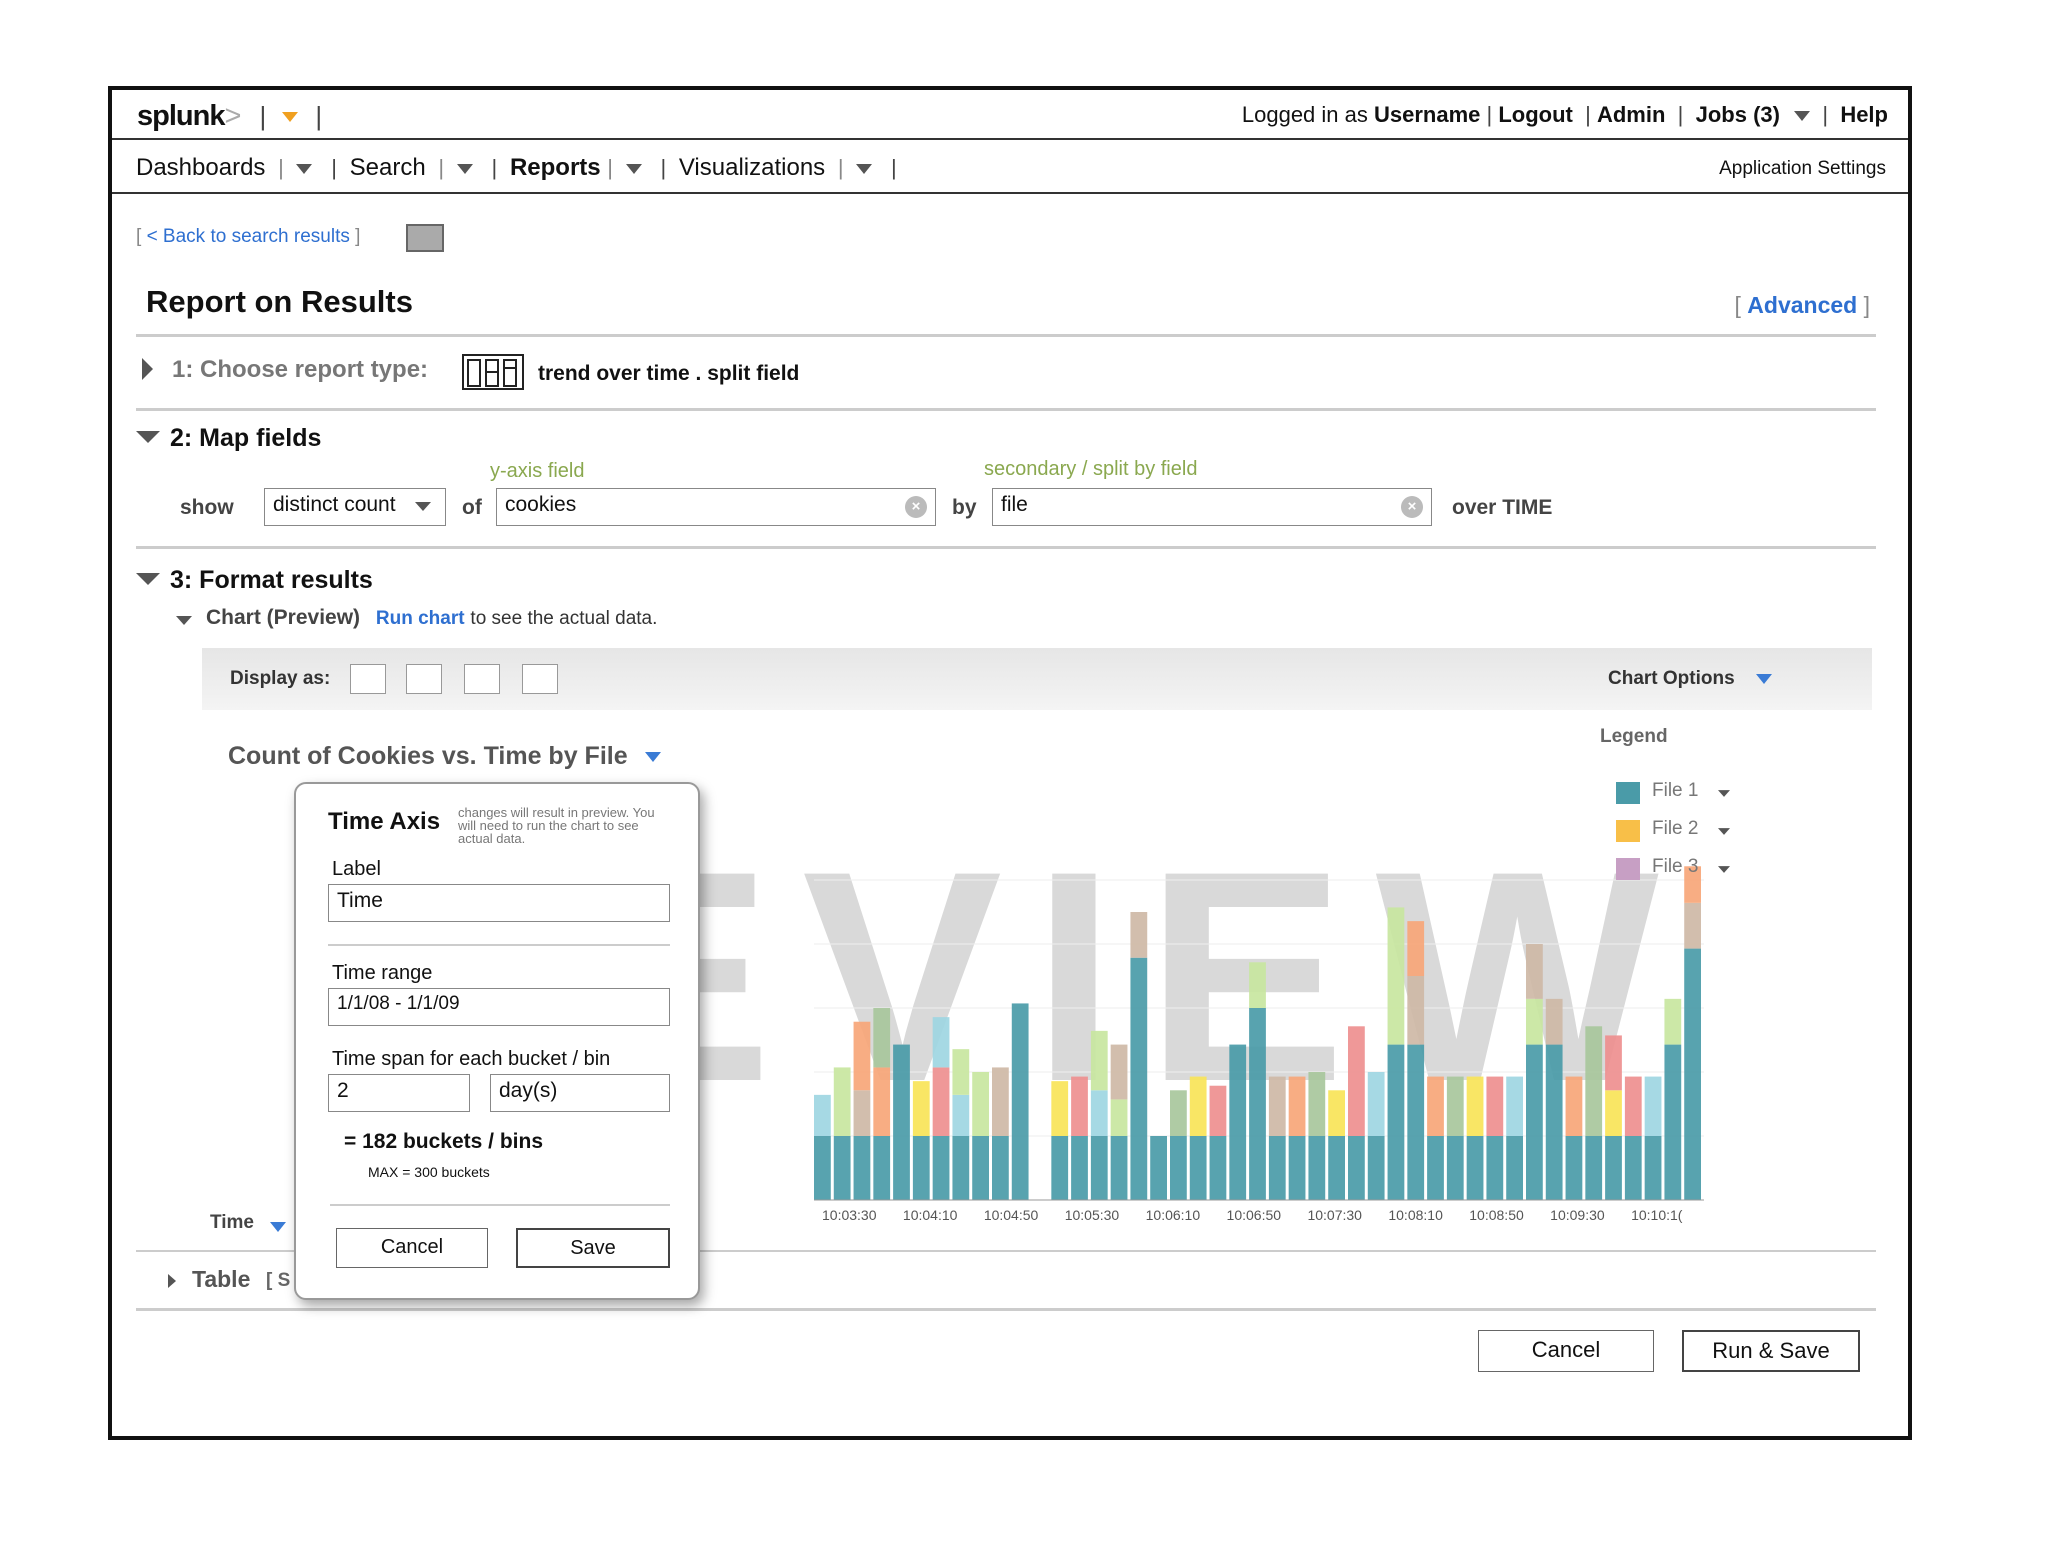  I want to click on popup-title: Time Axis, so click(384, 821).